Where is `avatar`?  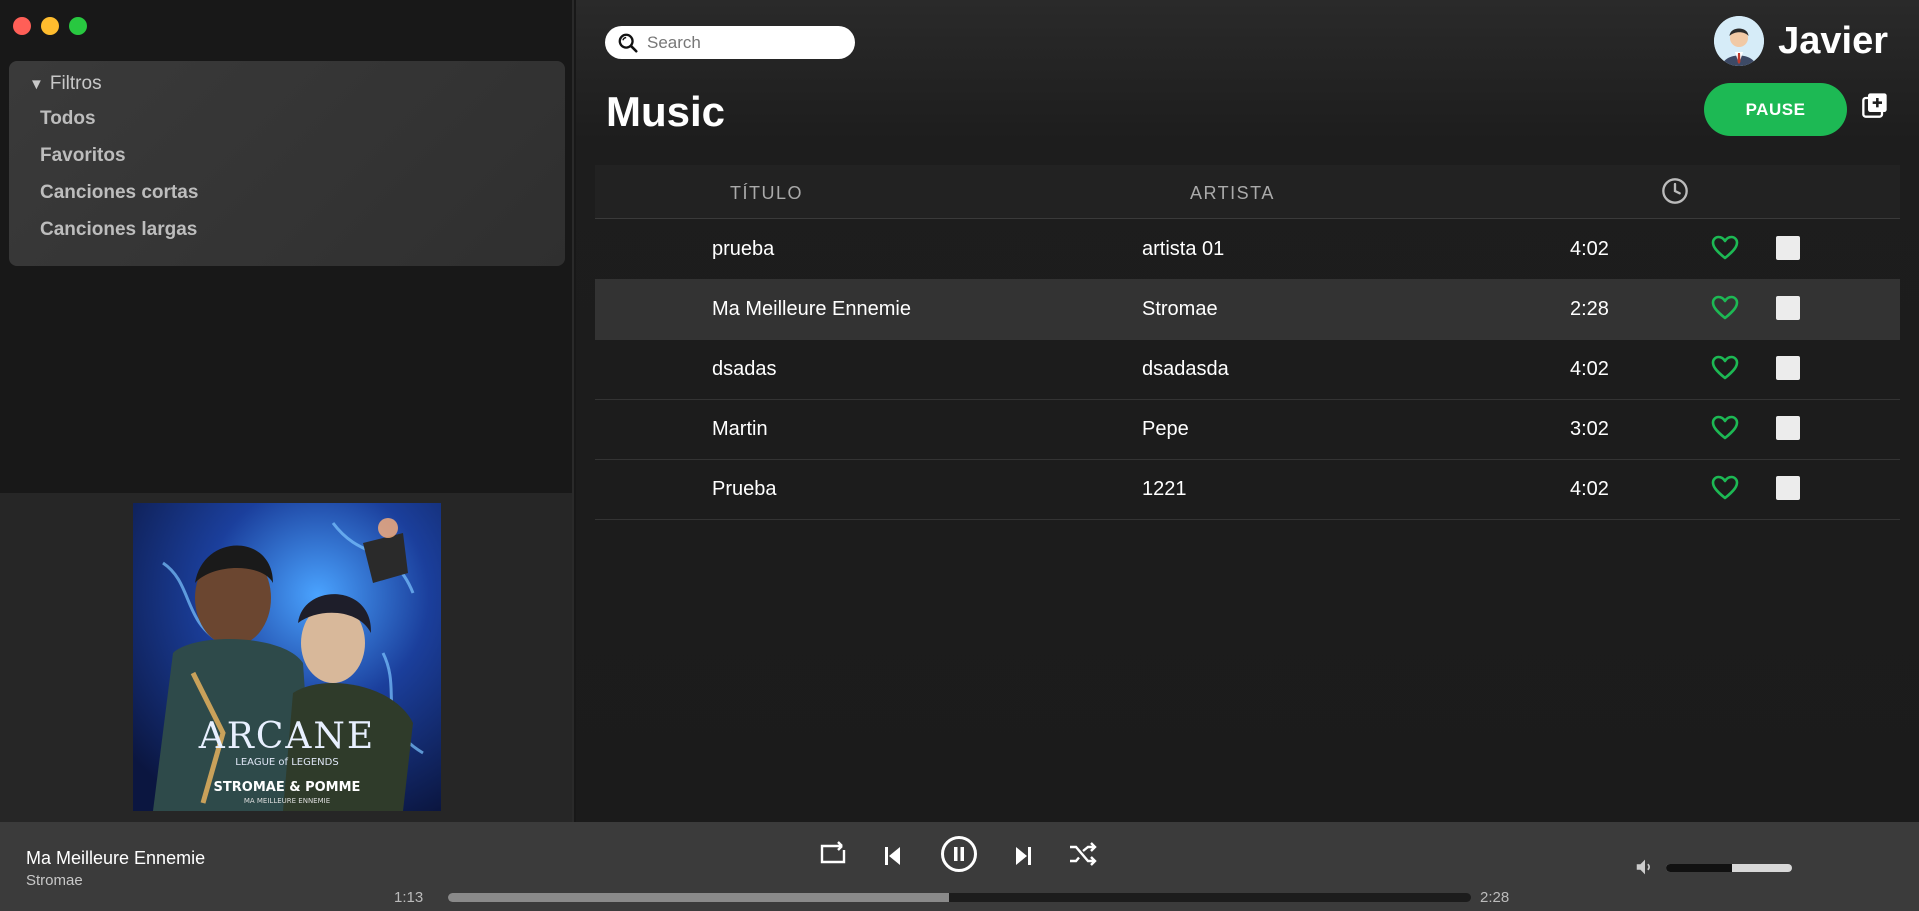 avatar is located at coordinates (1739, 41).